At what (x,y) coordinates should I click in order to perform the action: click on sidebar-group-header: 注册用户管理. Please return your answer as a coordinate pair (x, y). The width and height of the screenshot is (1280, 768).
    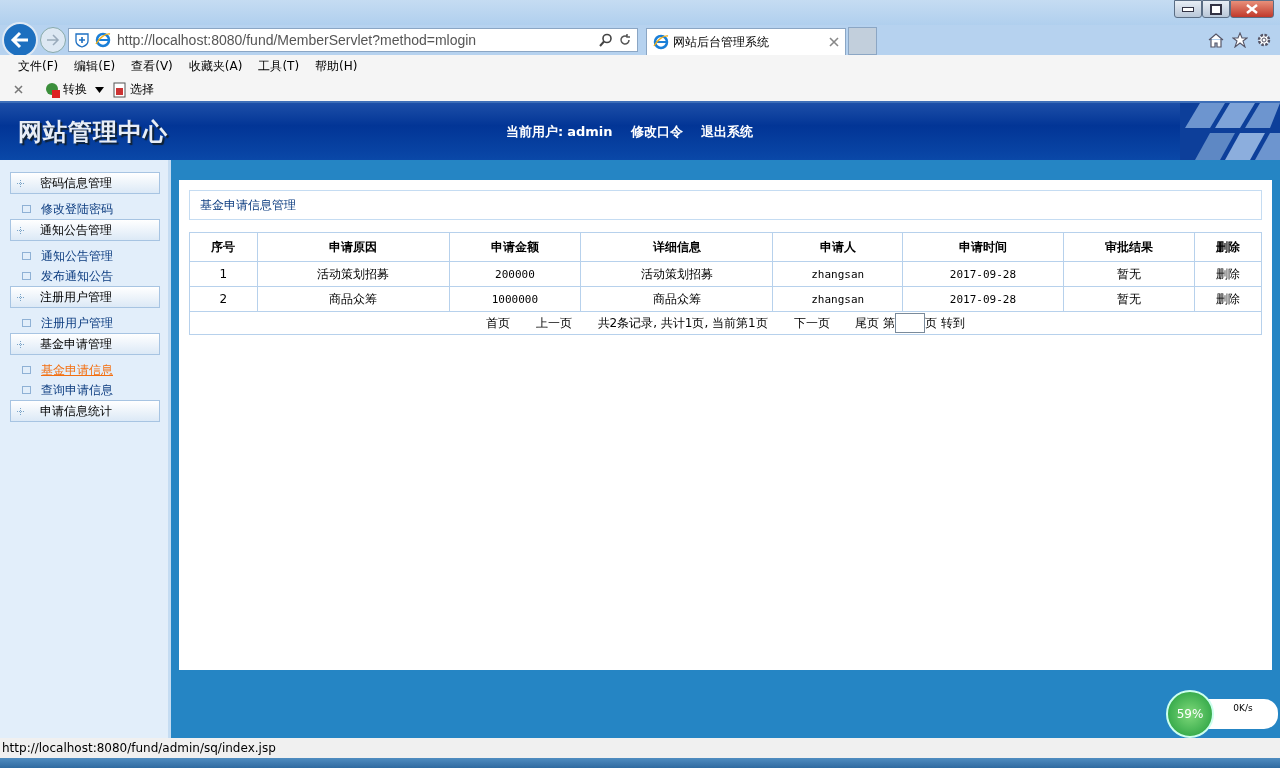
    Looking at the image, I should click on (85, 297).